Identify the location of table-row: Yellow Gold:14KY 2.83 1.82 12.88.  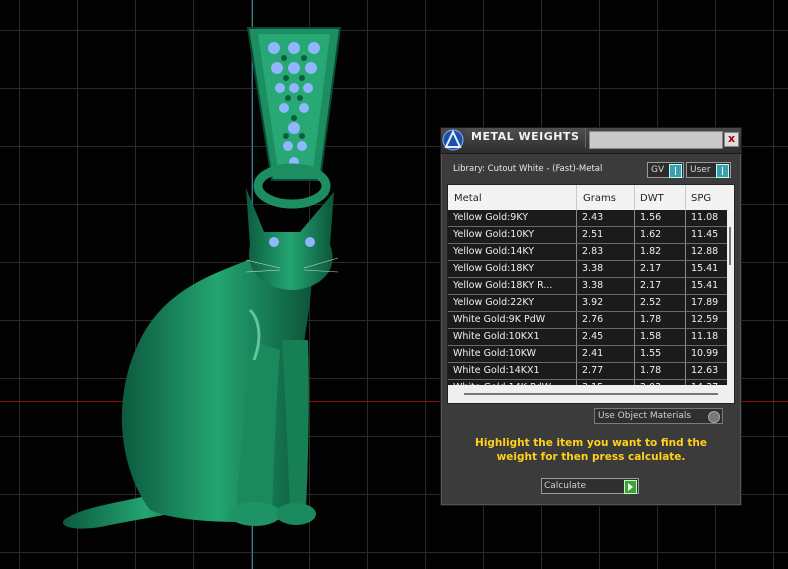
(587, 252).